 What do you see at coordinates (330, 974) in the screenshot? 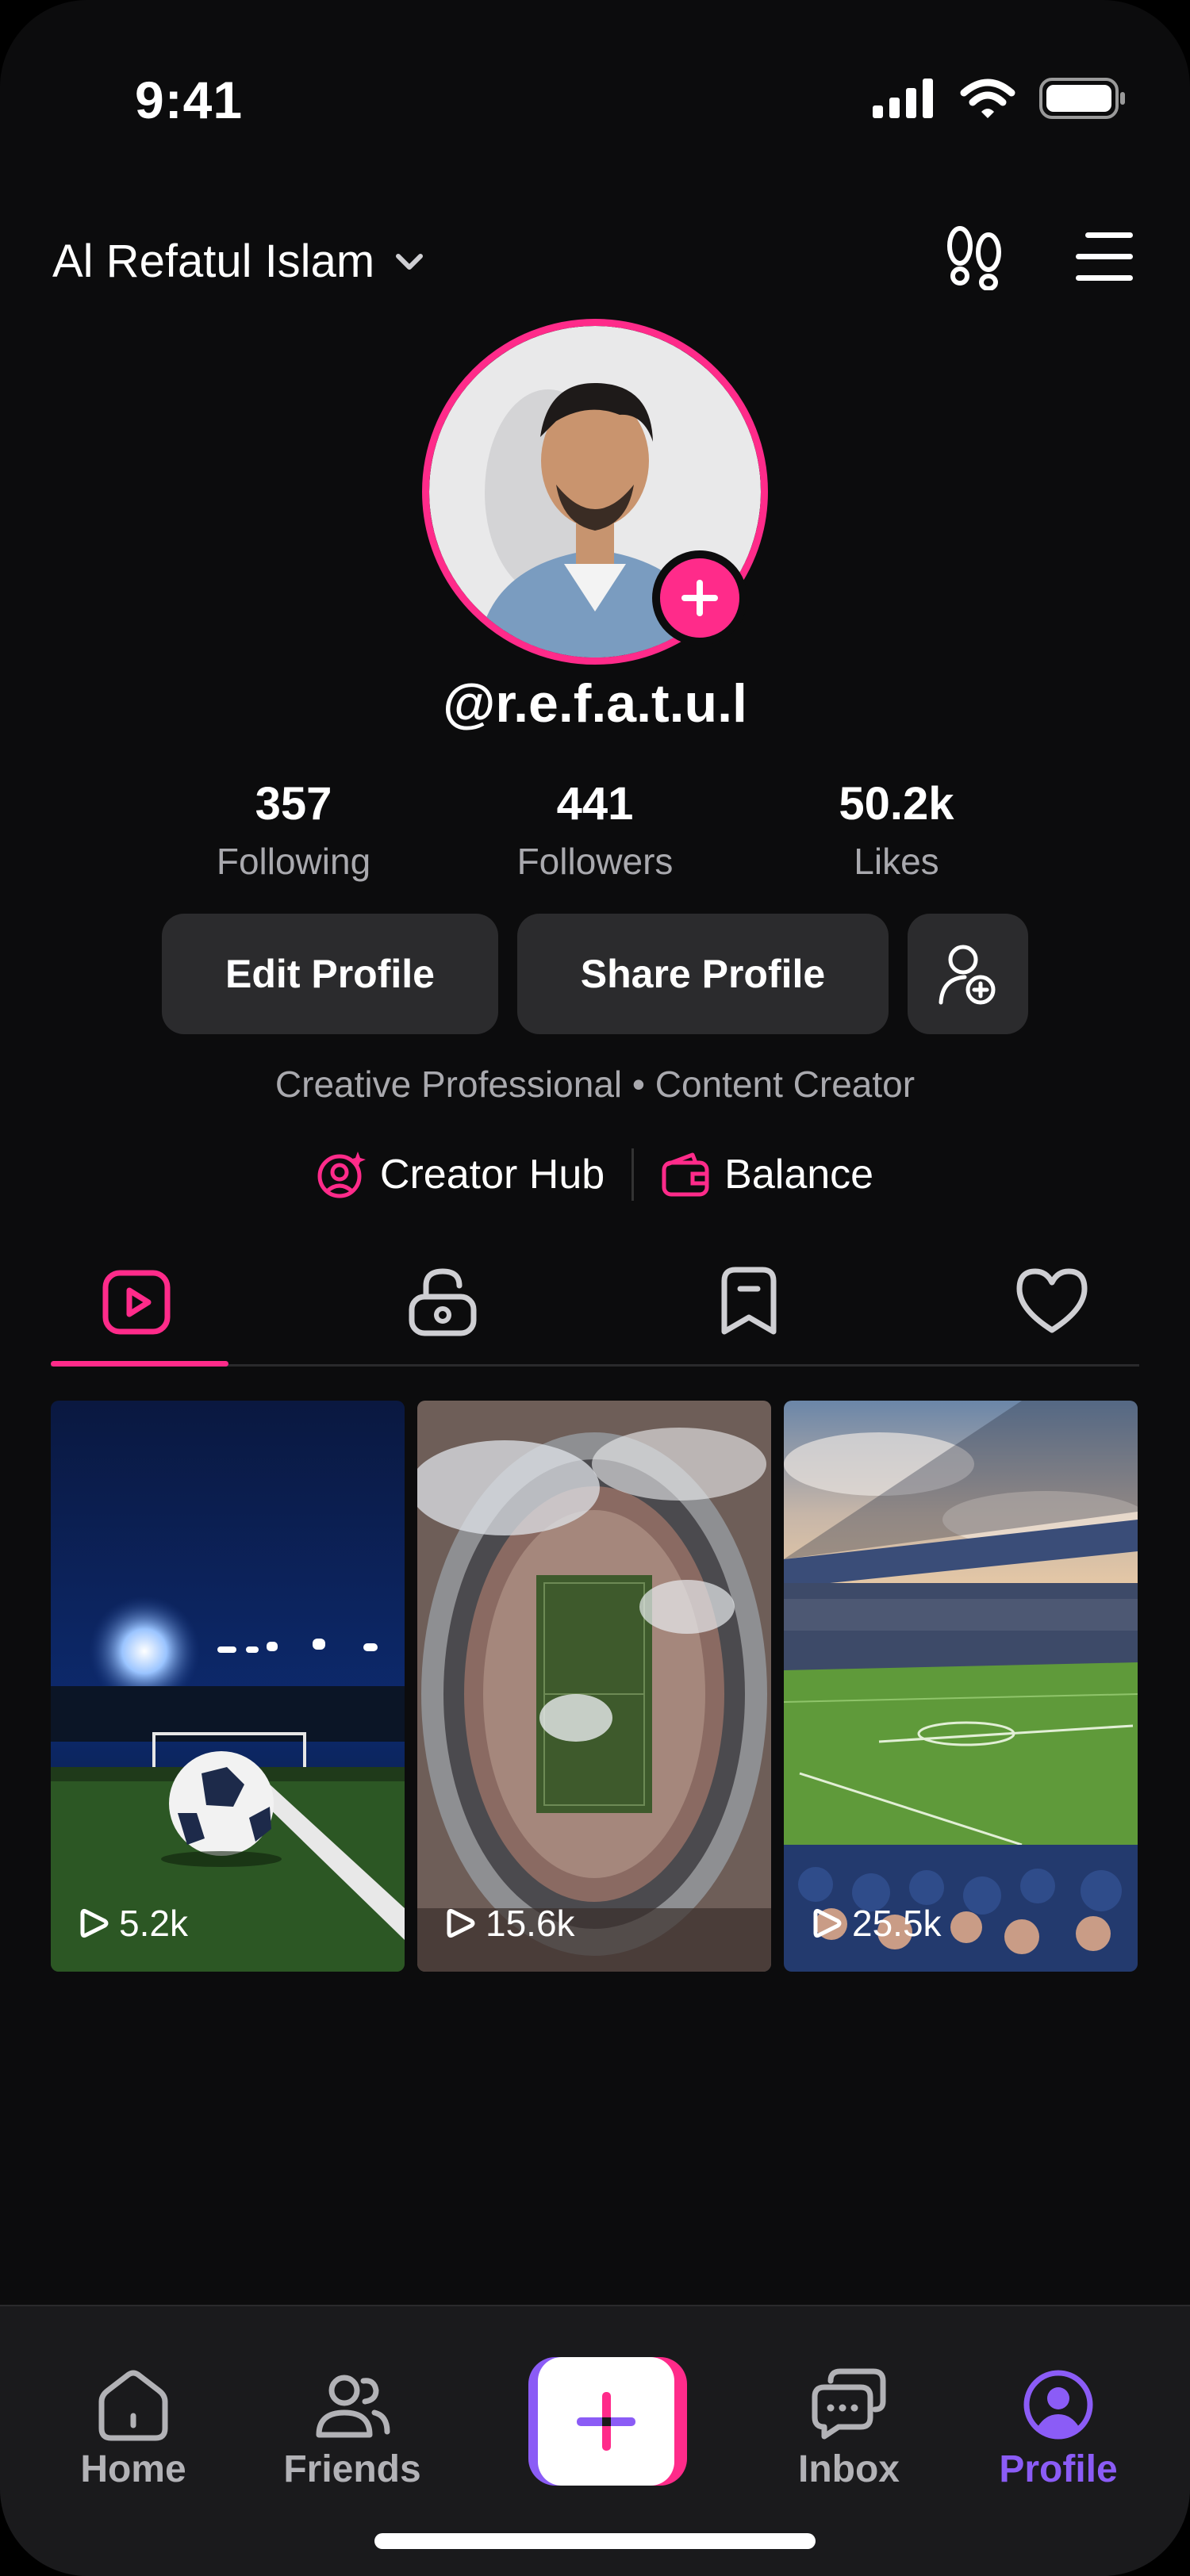
I see `edit-profile-button: Edit Profile` at bounding box center [330, 974].